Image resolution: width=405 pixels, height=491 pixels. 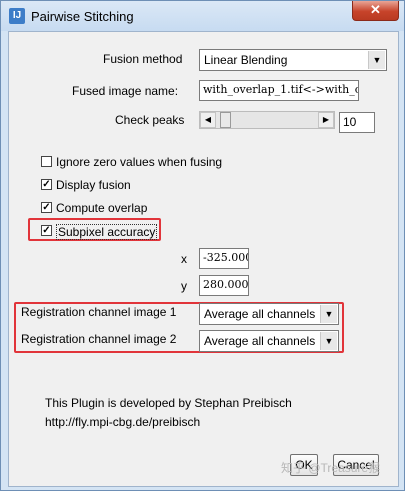 I want to click on registration-channel-2-select: Average all channels ▼, so click(x=269, y=341).